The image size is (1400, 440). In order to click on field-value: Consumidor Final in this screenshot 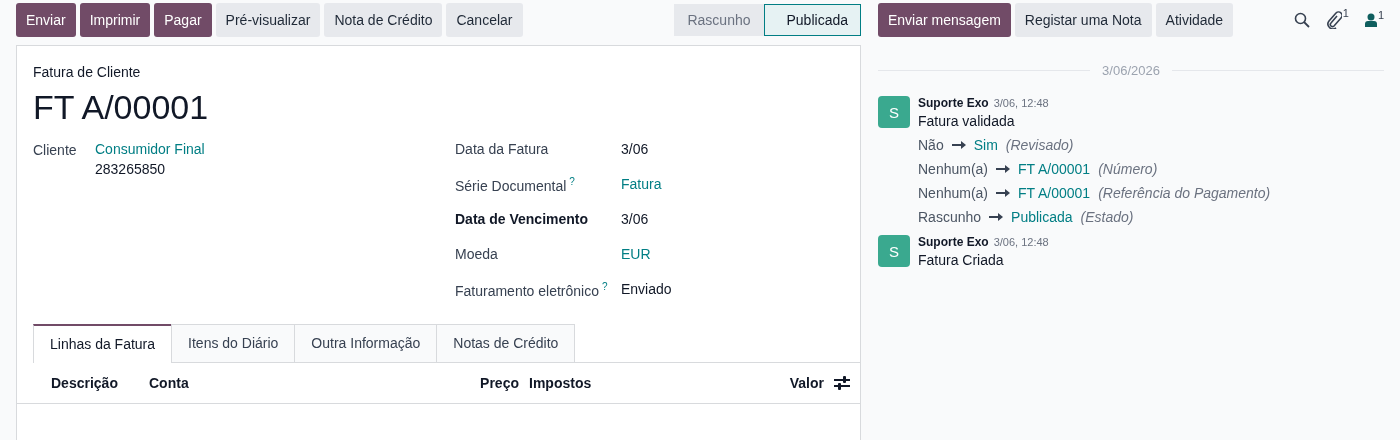, I will do `click(150, 149)`.